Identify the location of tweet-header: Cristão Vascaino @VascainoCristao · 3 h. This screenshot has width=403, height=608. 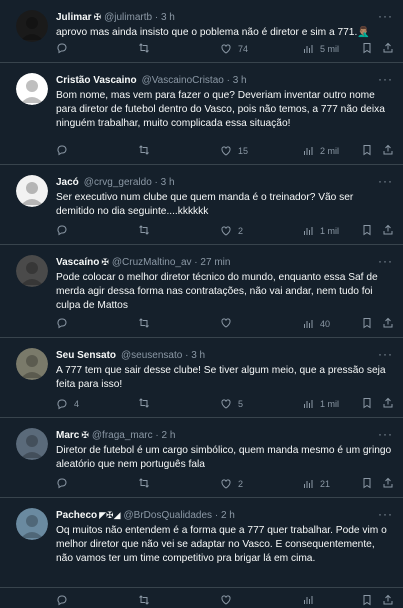
(225, 80).